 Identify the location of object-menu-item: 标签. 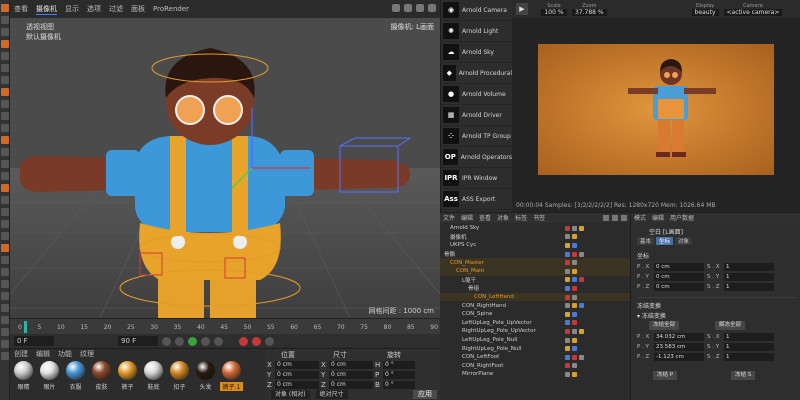
(521, 218).